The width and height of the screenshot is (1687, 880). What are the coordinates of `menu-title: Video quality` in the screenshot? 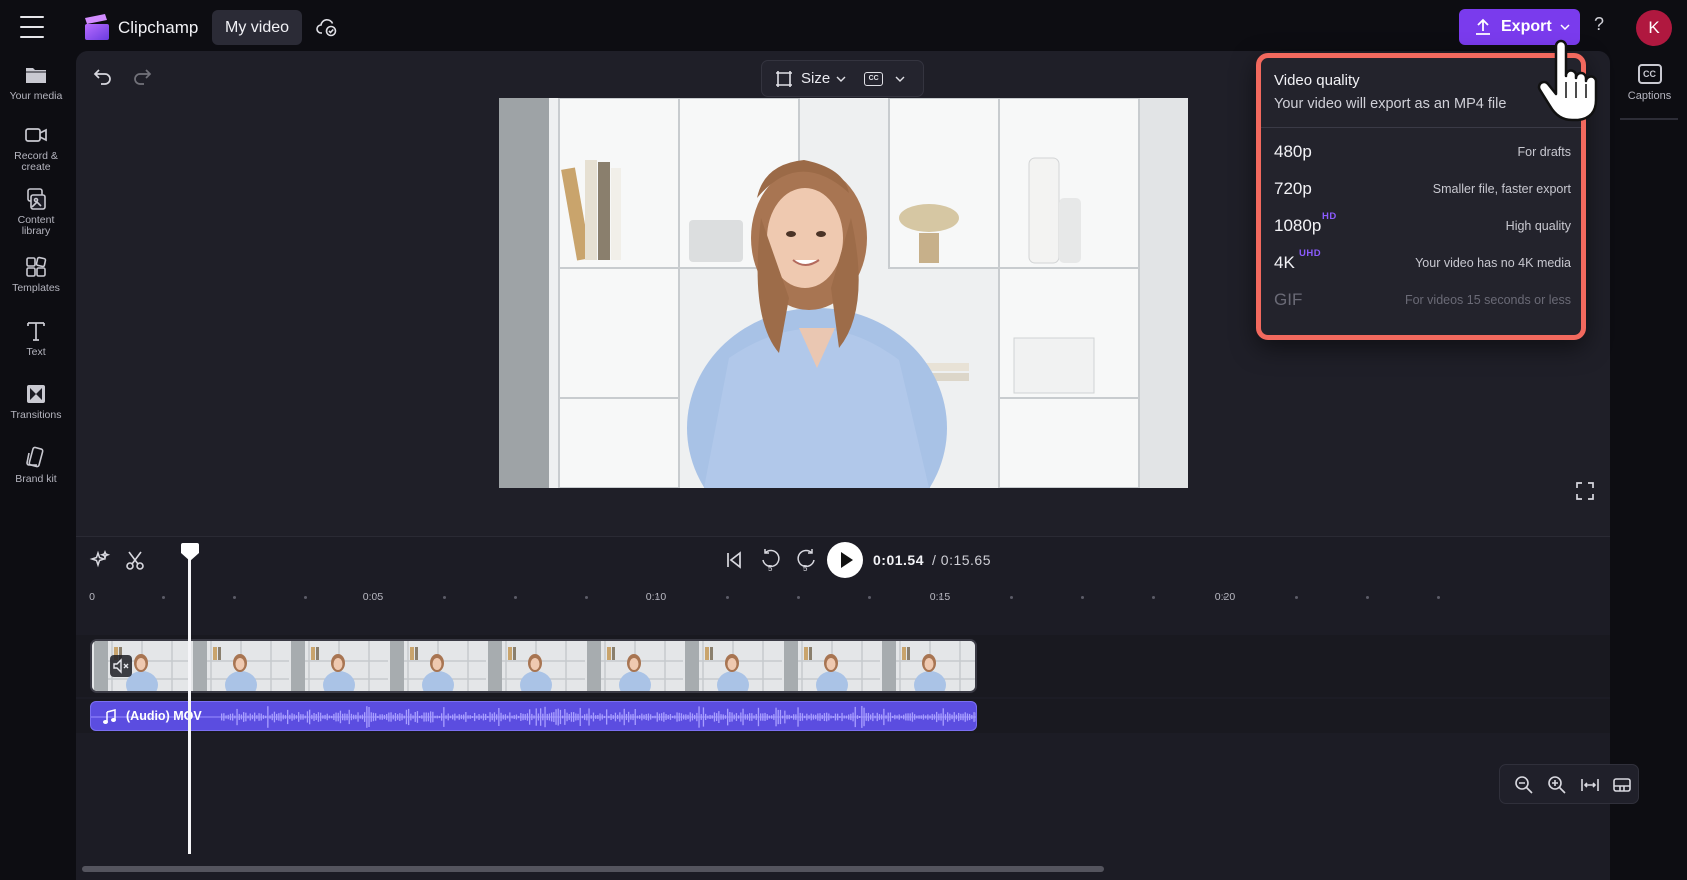 It's located at (1317, 80).